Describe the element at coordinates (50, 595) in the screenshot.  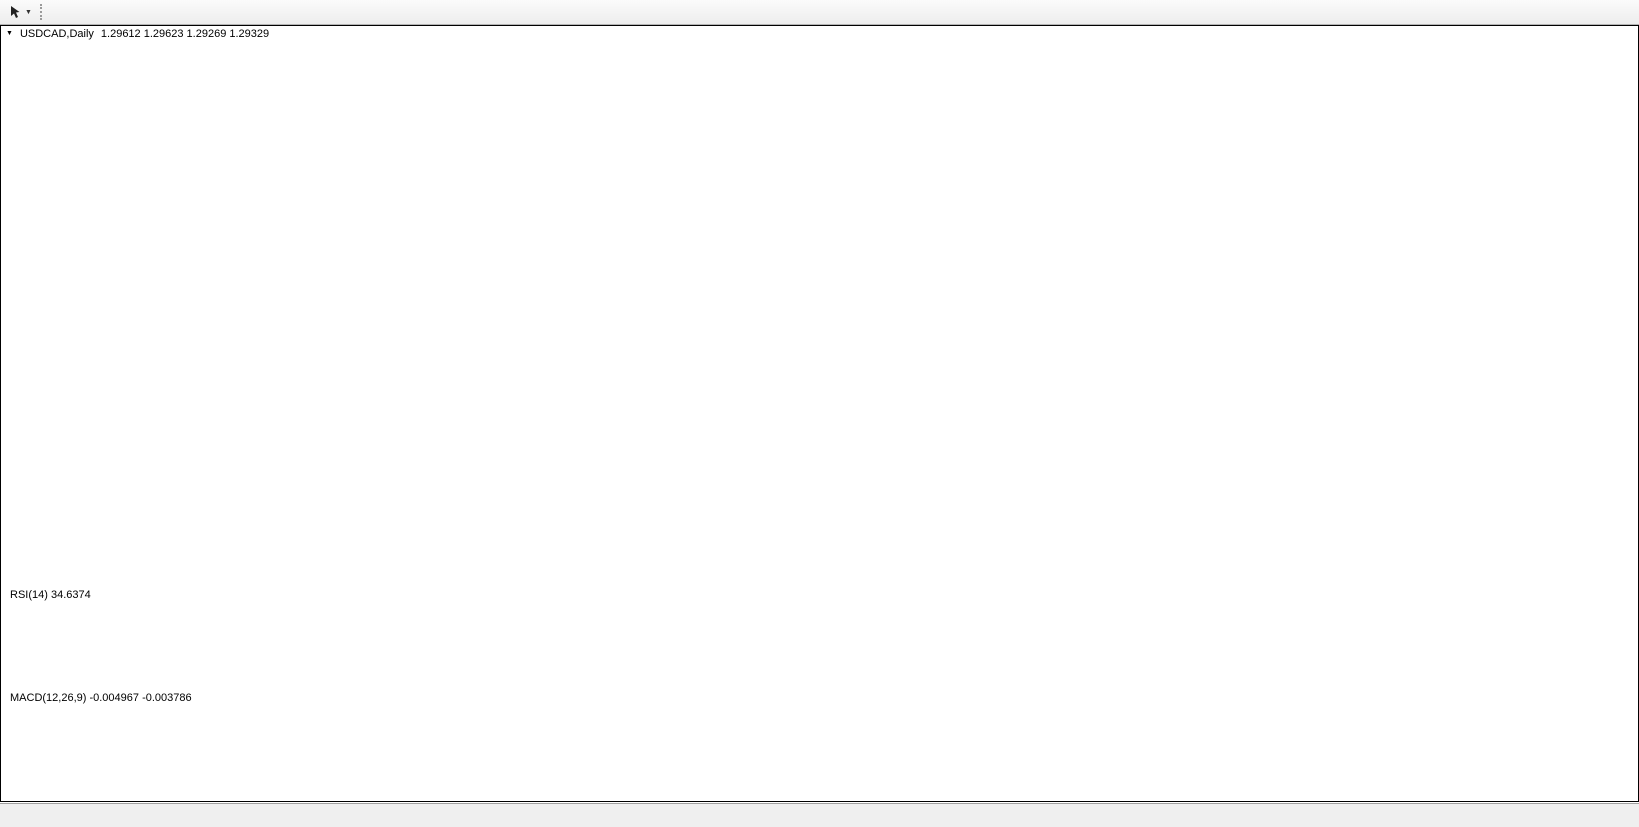
I see `rsi-indicator-label: RSI(14) 34.6374` at that location.